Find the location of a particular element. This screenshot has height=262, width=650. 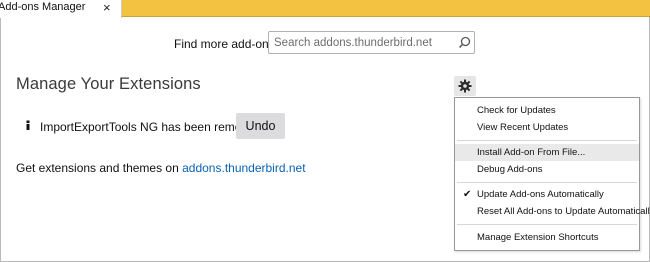

checkmark-icon: ✔ is located at coordinates (467, 194).